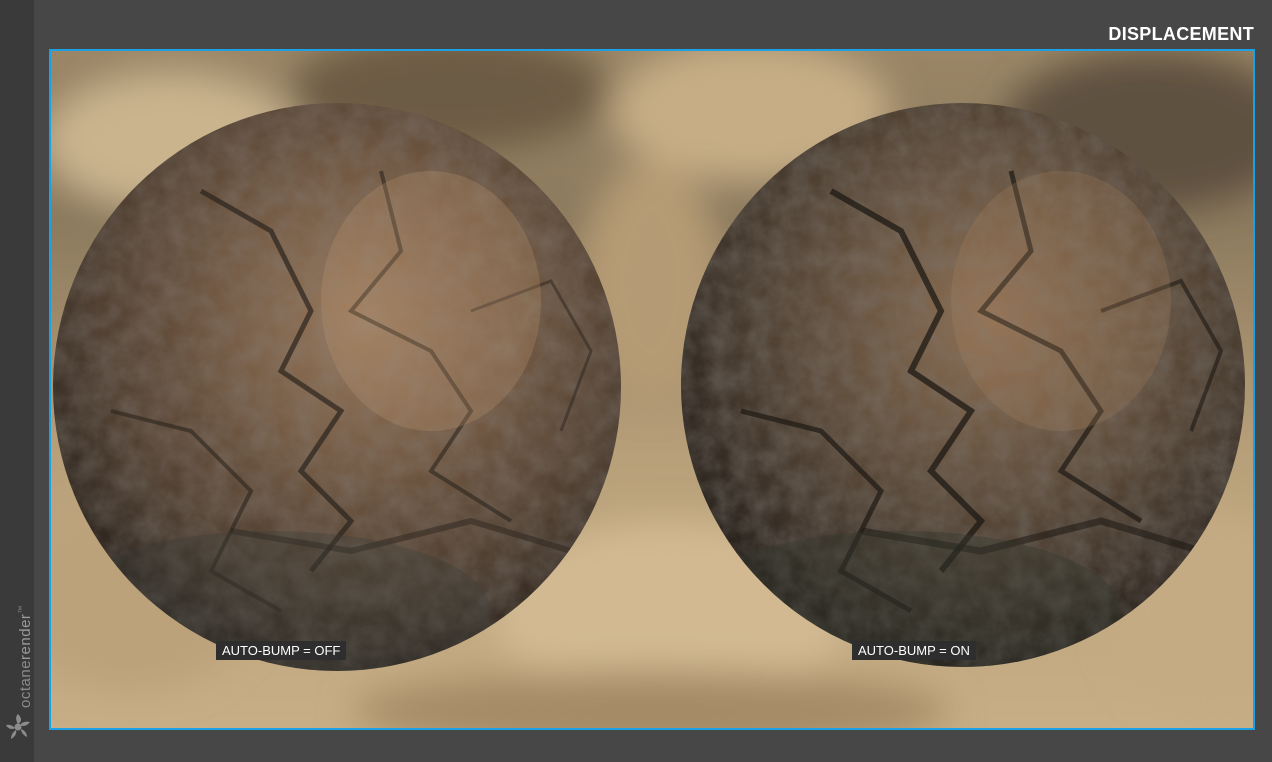  Describe the element at coordinates (281, 650) in the screenshot. I see `left-sphere-caption: AUTO-BUMP = OFF` at that location.